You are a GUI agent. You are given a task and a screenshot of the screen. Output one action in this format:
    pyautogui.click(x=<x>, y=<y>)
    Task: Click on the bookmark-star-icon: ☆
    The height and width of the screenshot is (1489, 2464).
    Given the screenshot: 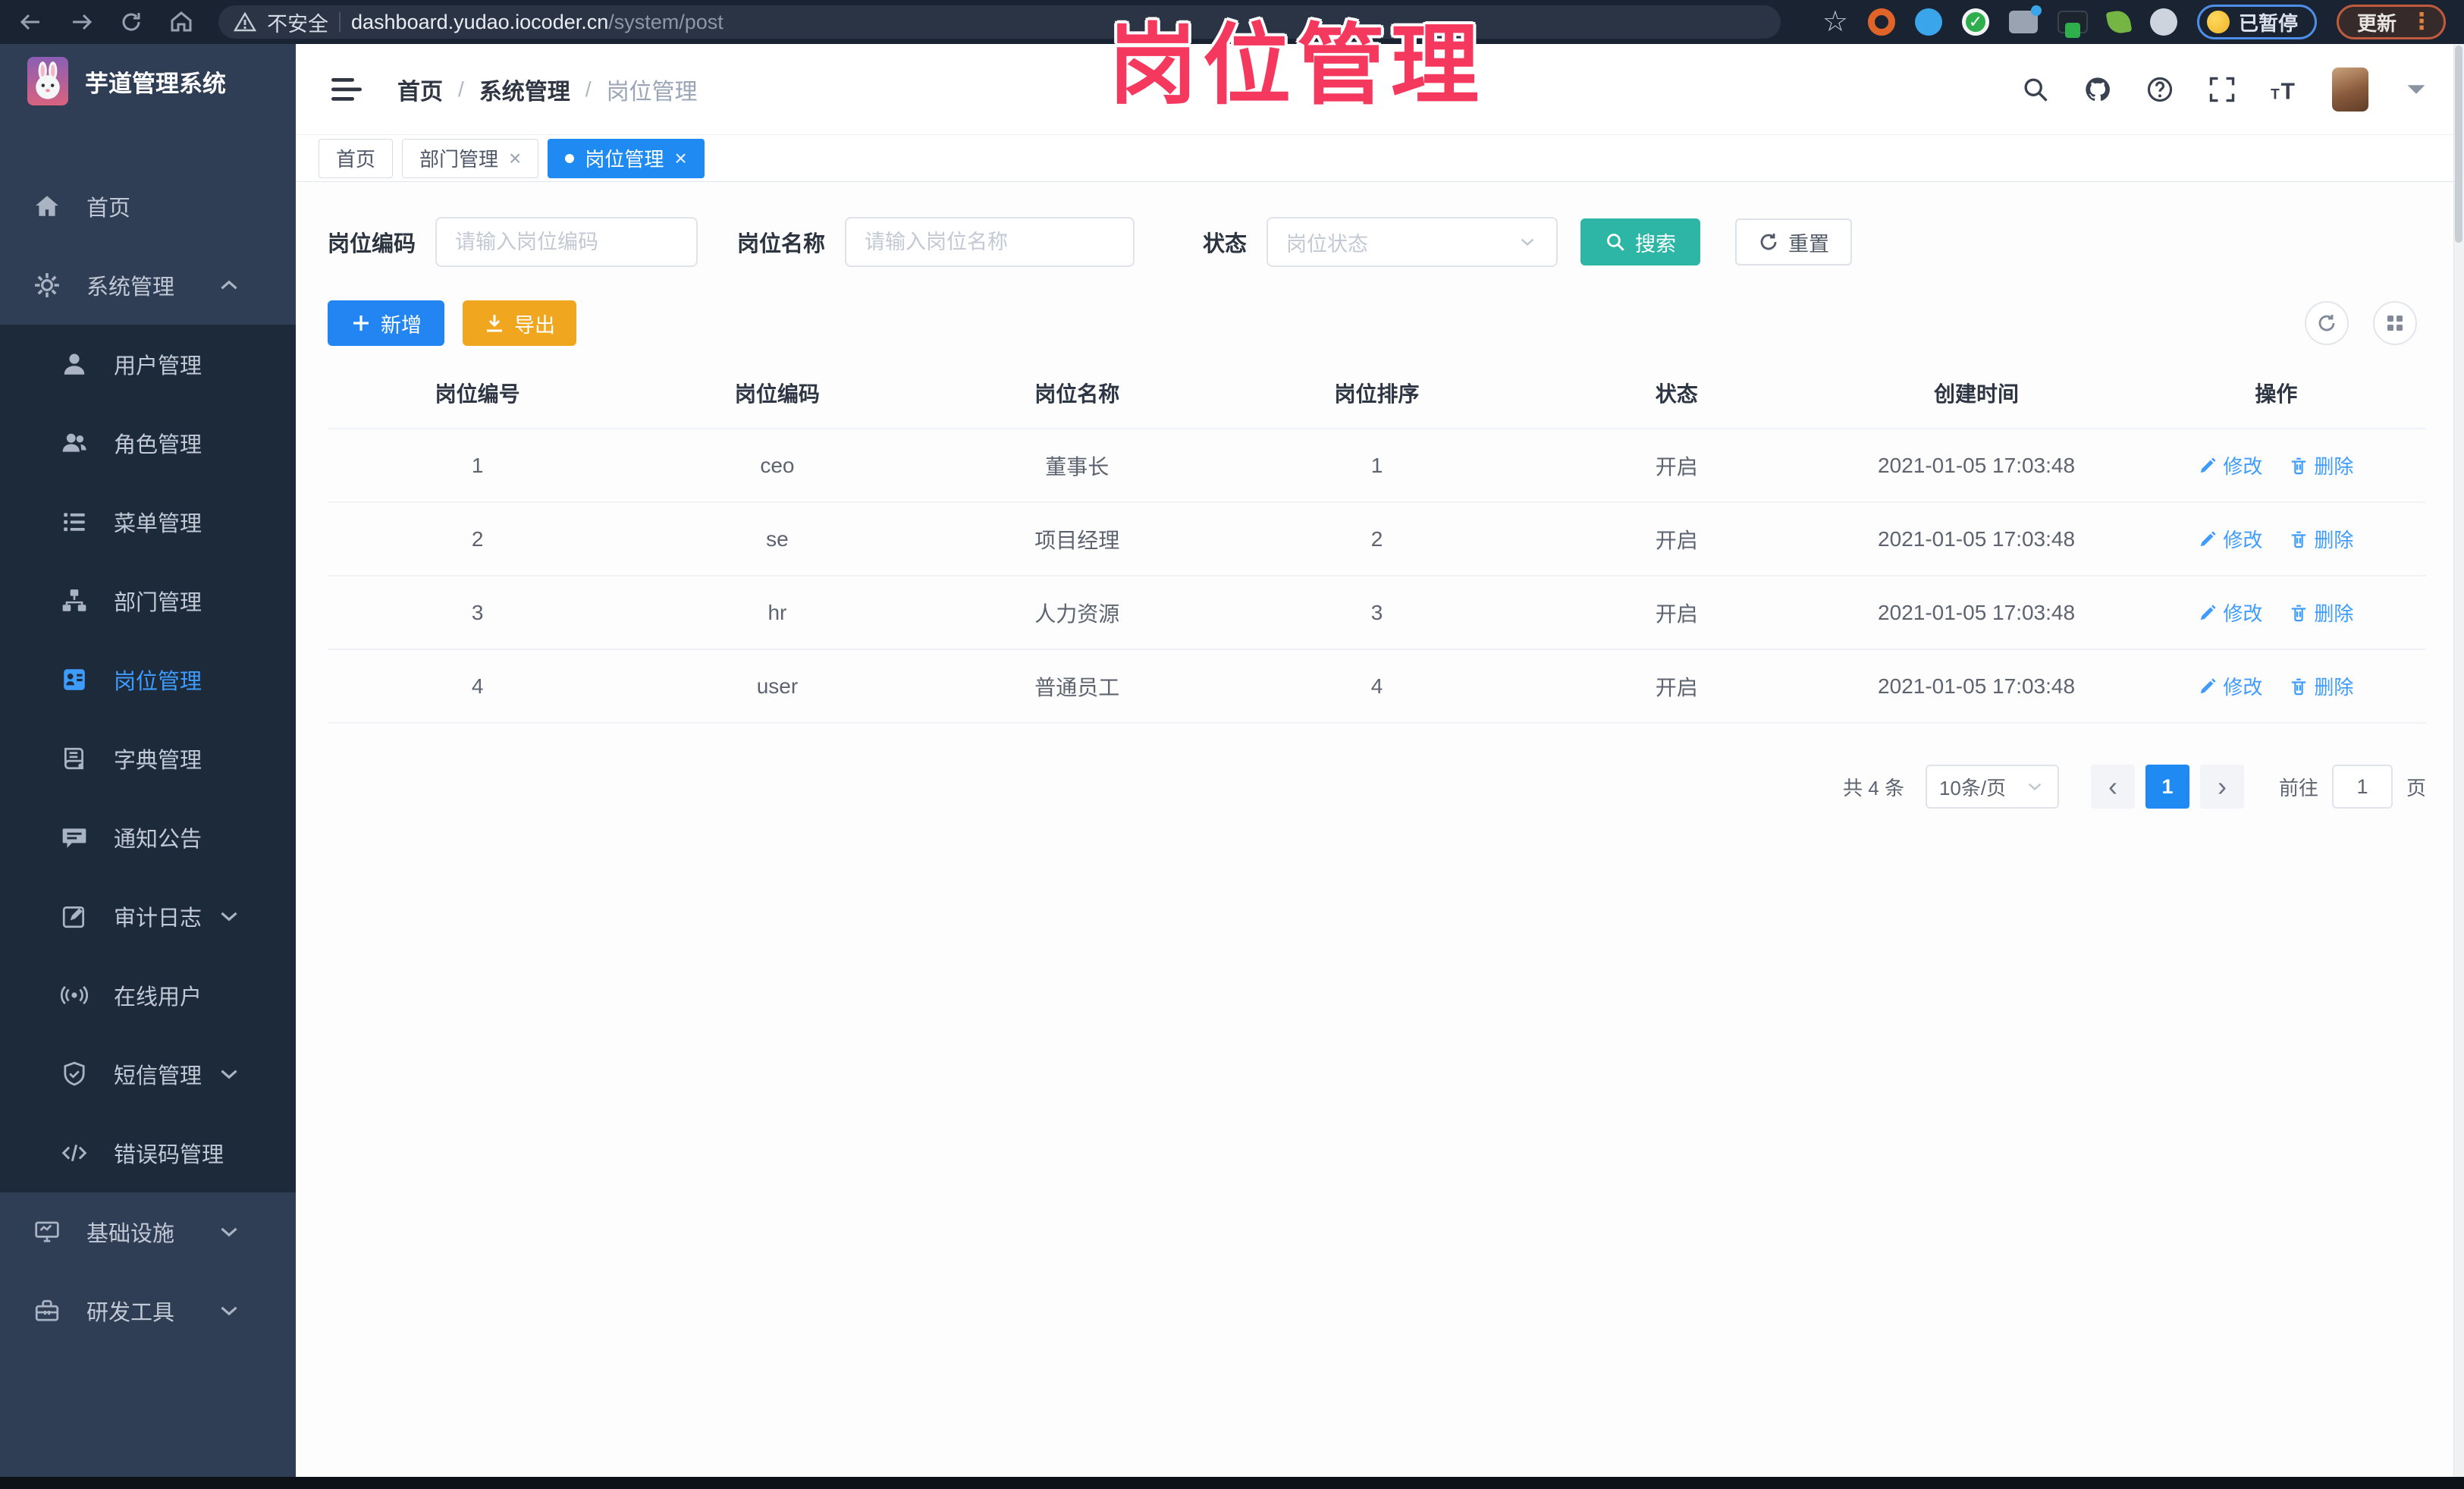 What is the action you would take?
    pyautogui.click(x=1835, y=22)
    